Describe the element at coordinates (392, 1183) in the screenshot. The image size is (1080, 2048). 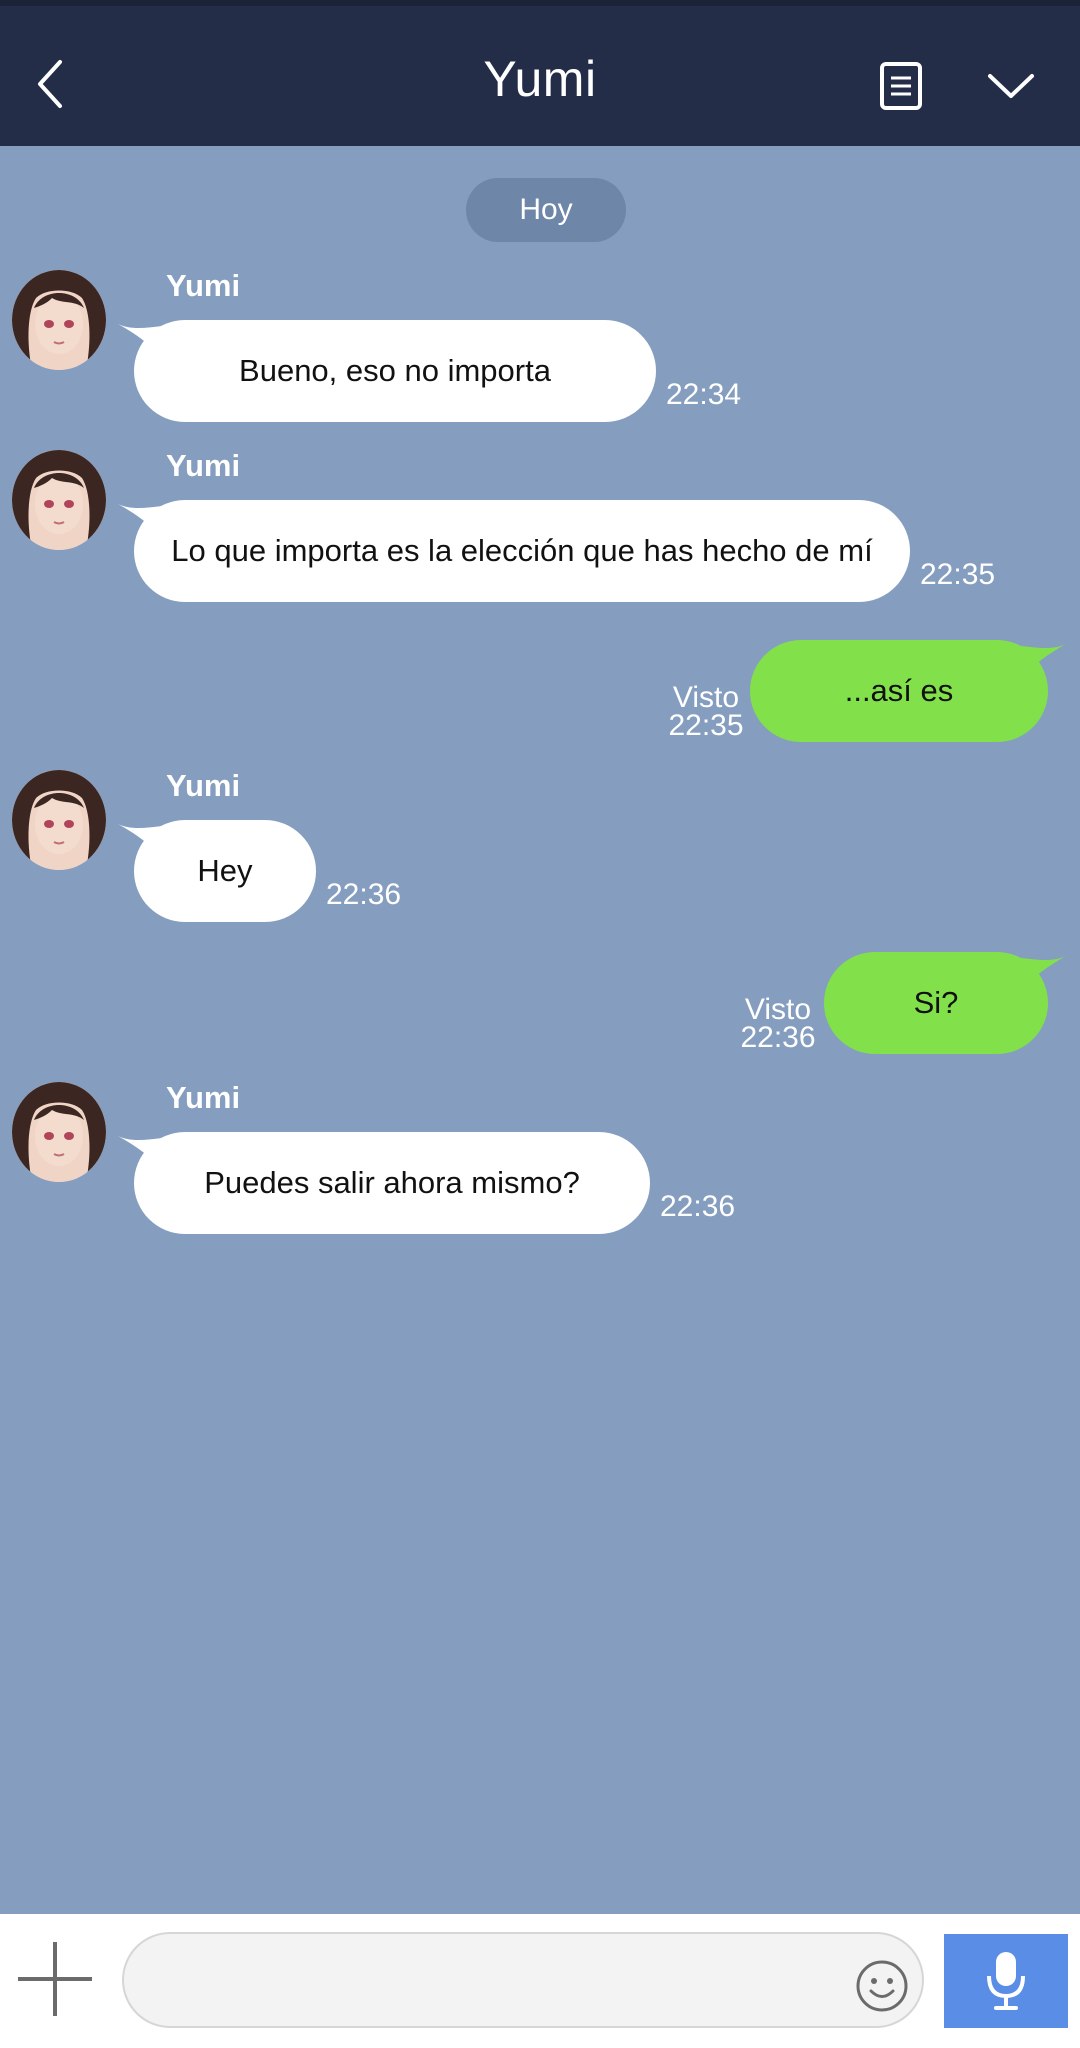
I see `message-bubble-incoming: Puedes salir ahora mismo?` at that location.